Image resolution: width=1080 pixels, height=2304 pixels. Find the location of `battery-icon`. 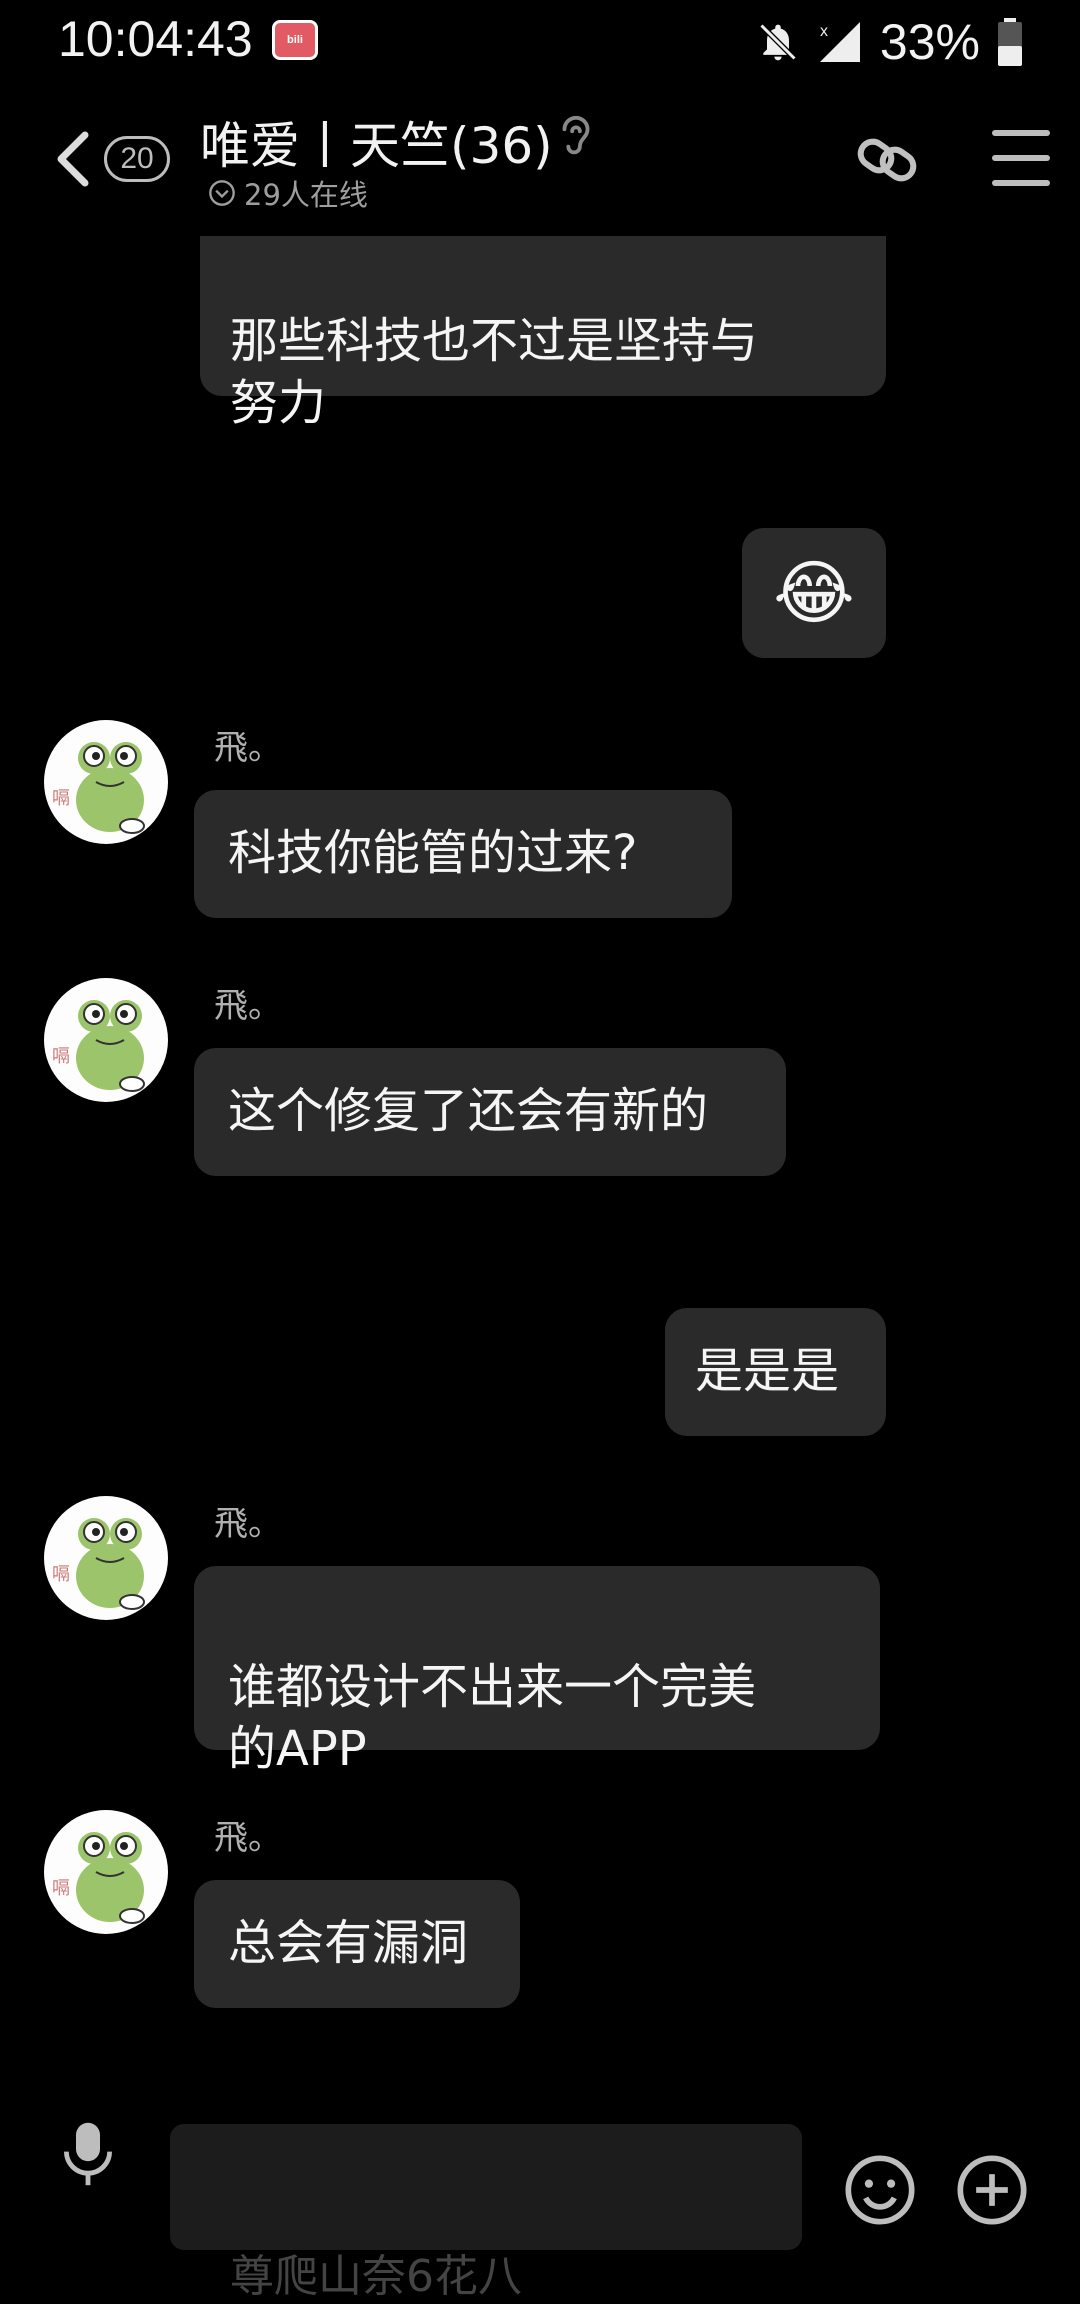

battery-icon is located at coordinates (1010, 42).